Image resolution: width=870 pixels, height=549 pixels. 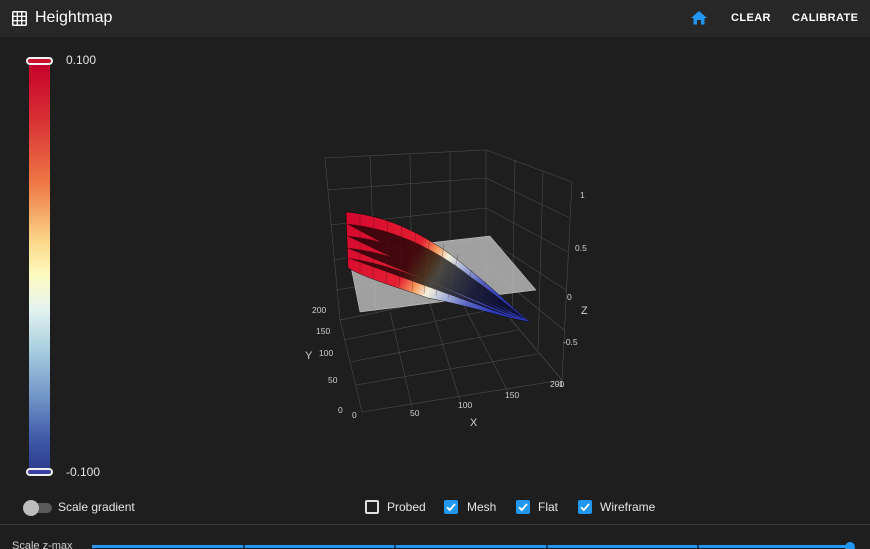 I want to click on probed-label: Probed, so click(x=406, y=507).